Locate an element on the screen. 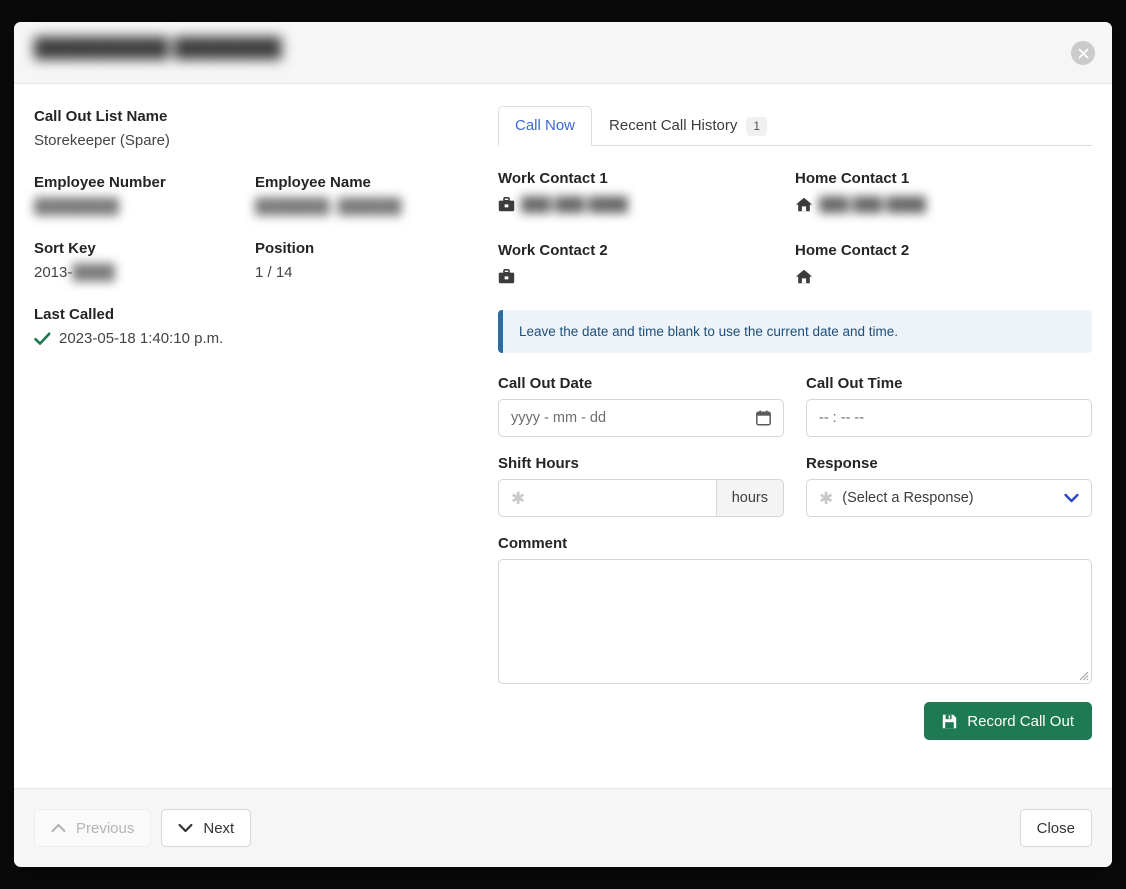 The height and width of the screenshot is (889, 1126). position-field: Position 1 / 14 is located at coordinates (365, 261).